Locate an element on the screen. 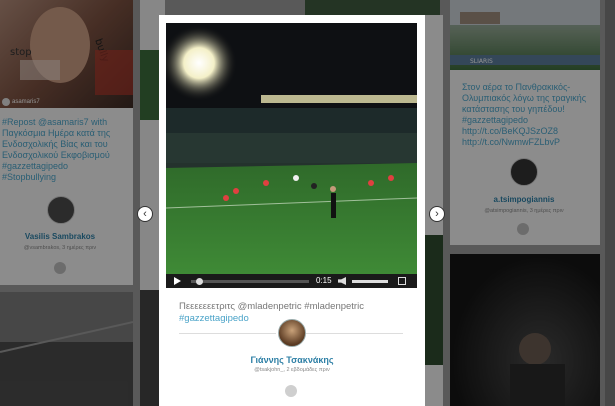 This screenshot has width=615, height=406. post-meta: @tsakjohn_, 2 εβδομάδες πριν is located at coordinates (292, 370).